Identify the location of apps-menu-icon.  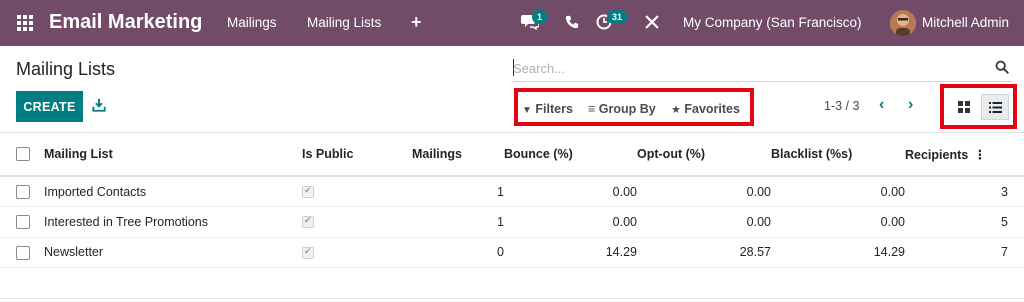
(25, 23).